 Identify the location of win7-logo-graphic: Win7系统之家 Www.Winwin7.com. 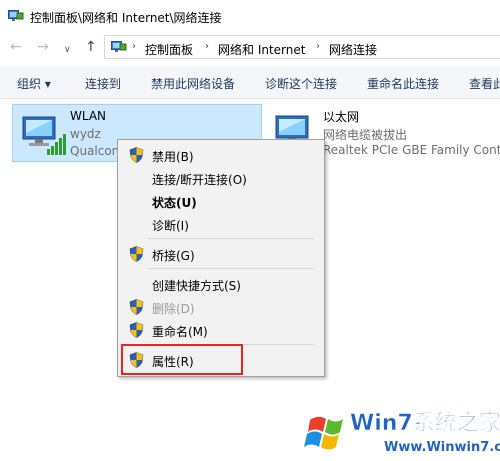
(402, 432).